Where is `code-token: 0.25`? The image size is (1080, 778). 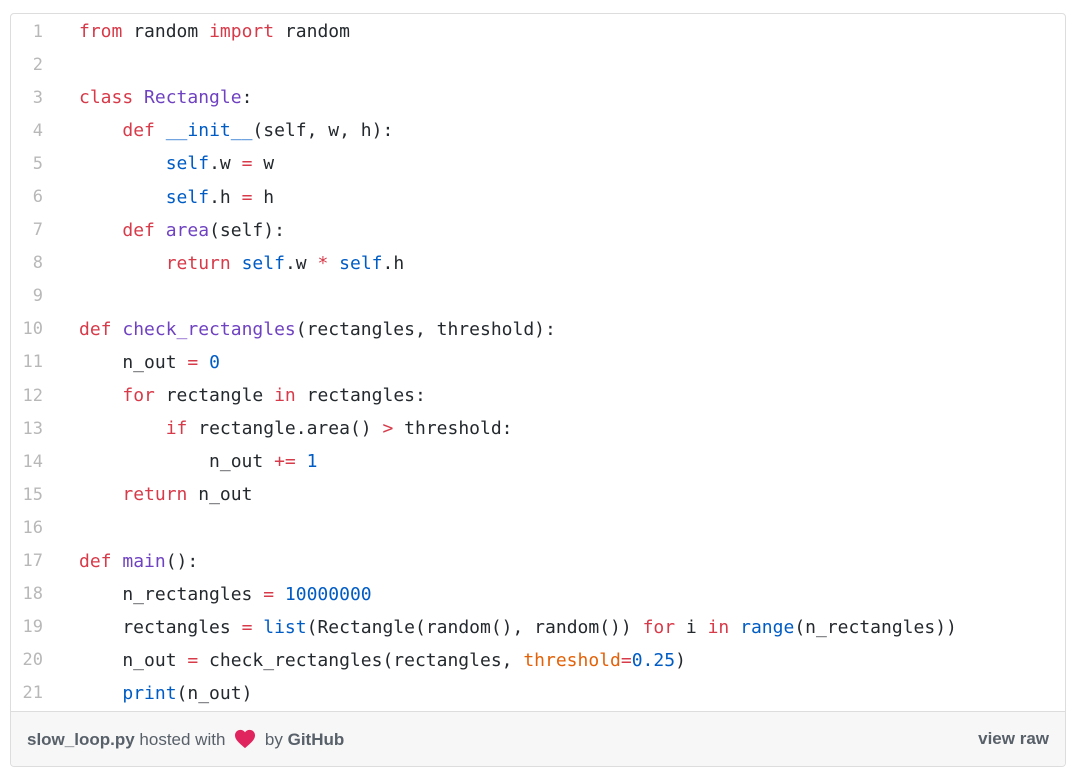 code-token: 0.25 is located at coordinates (653, 660).